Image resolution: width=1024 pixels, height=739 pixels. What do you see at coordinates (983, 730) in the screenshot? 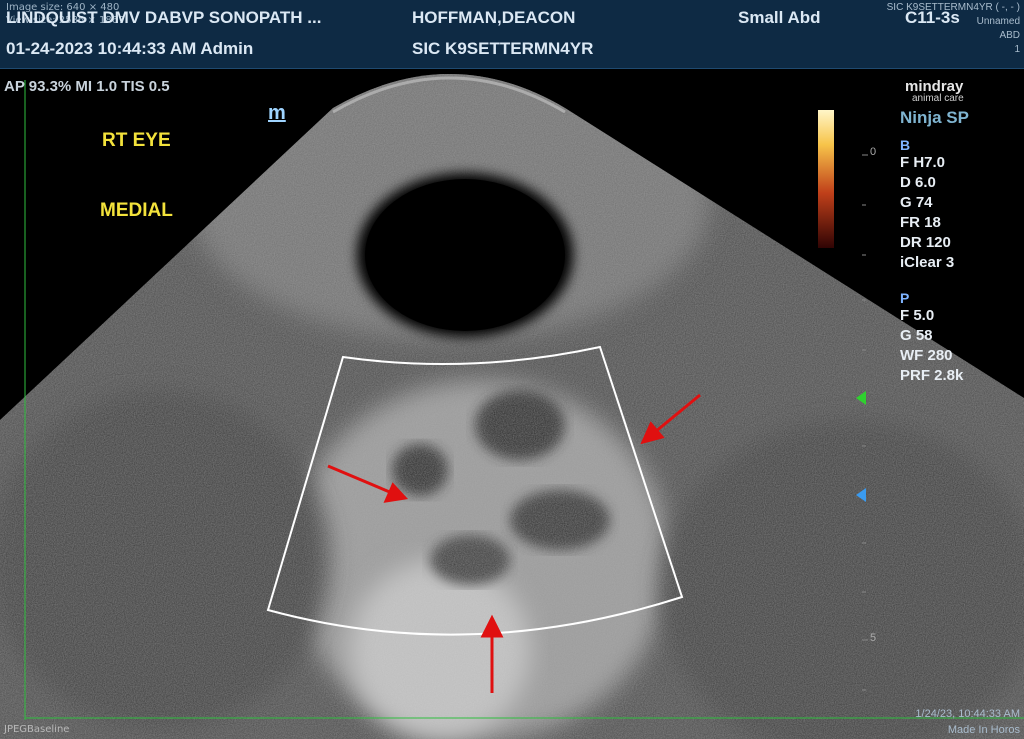
I see `made-in-horos: Made In Horos` at bounding box center [983, 730].